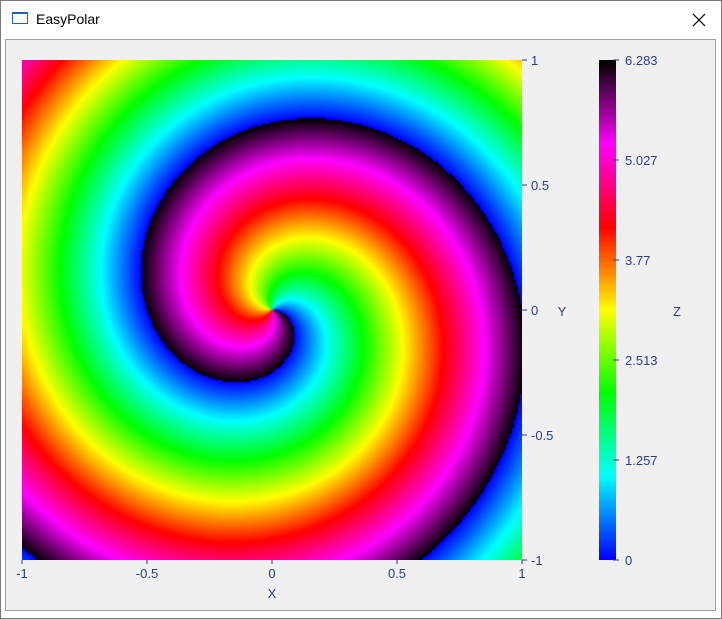 The image size is (722, 619). Describe the element at coordinates (22, 573) in the screenshot. I see `x-tick-label: -1` at that location.